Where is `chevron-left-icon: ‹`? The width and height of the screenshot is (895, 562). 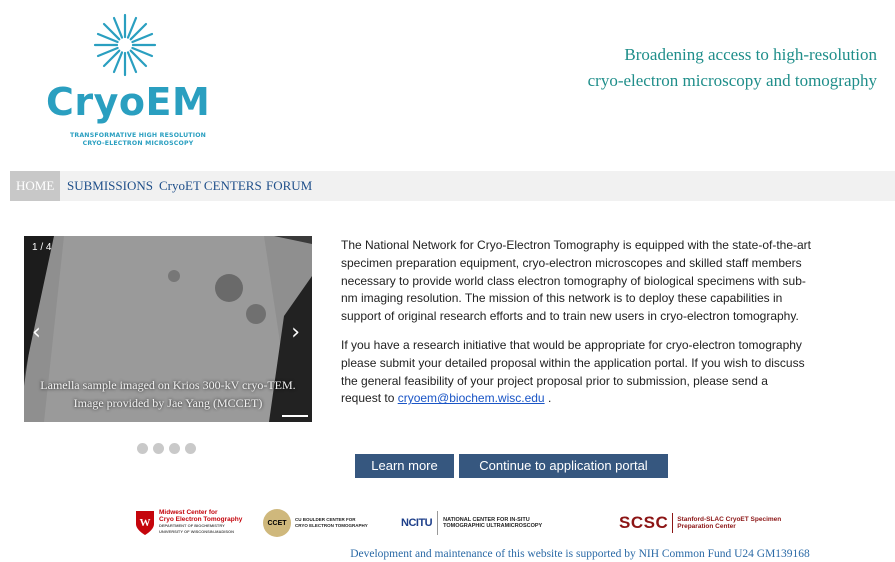 chevron-left-icon: ‹ is located at coordinates (36, 332).